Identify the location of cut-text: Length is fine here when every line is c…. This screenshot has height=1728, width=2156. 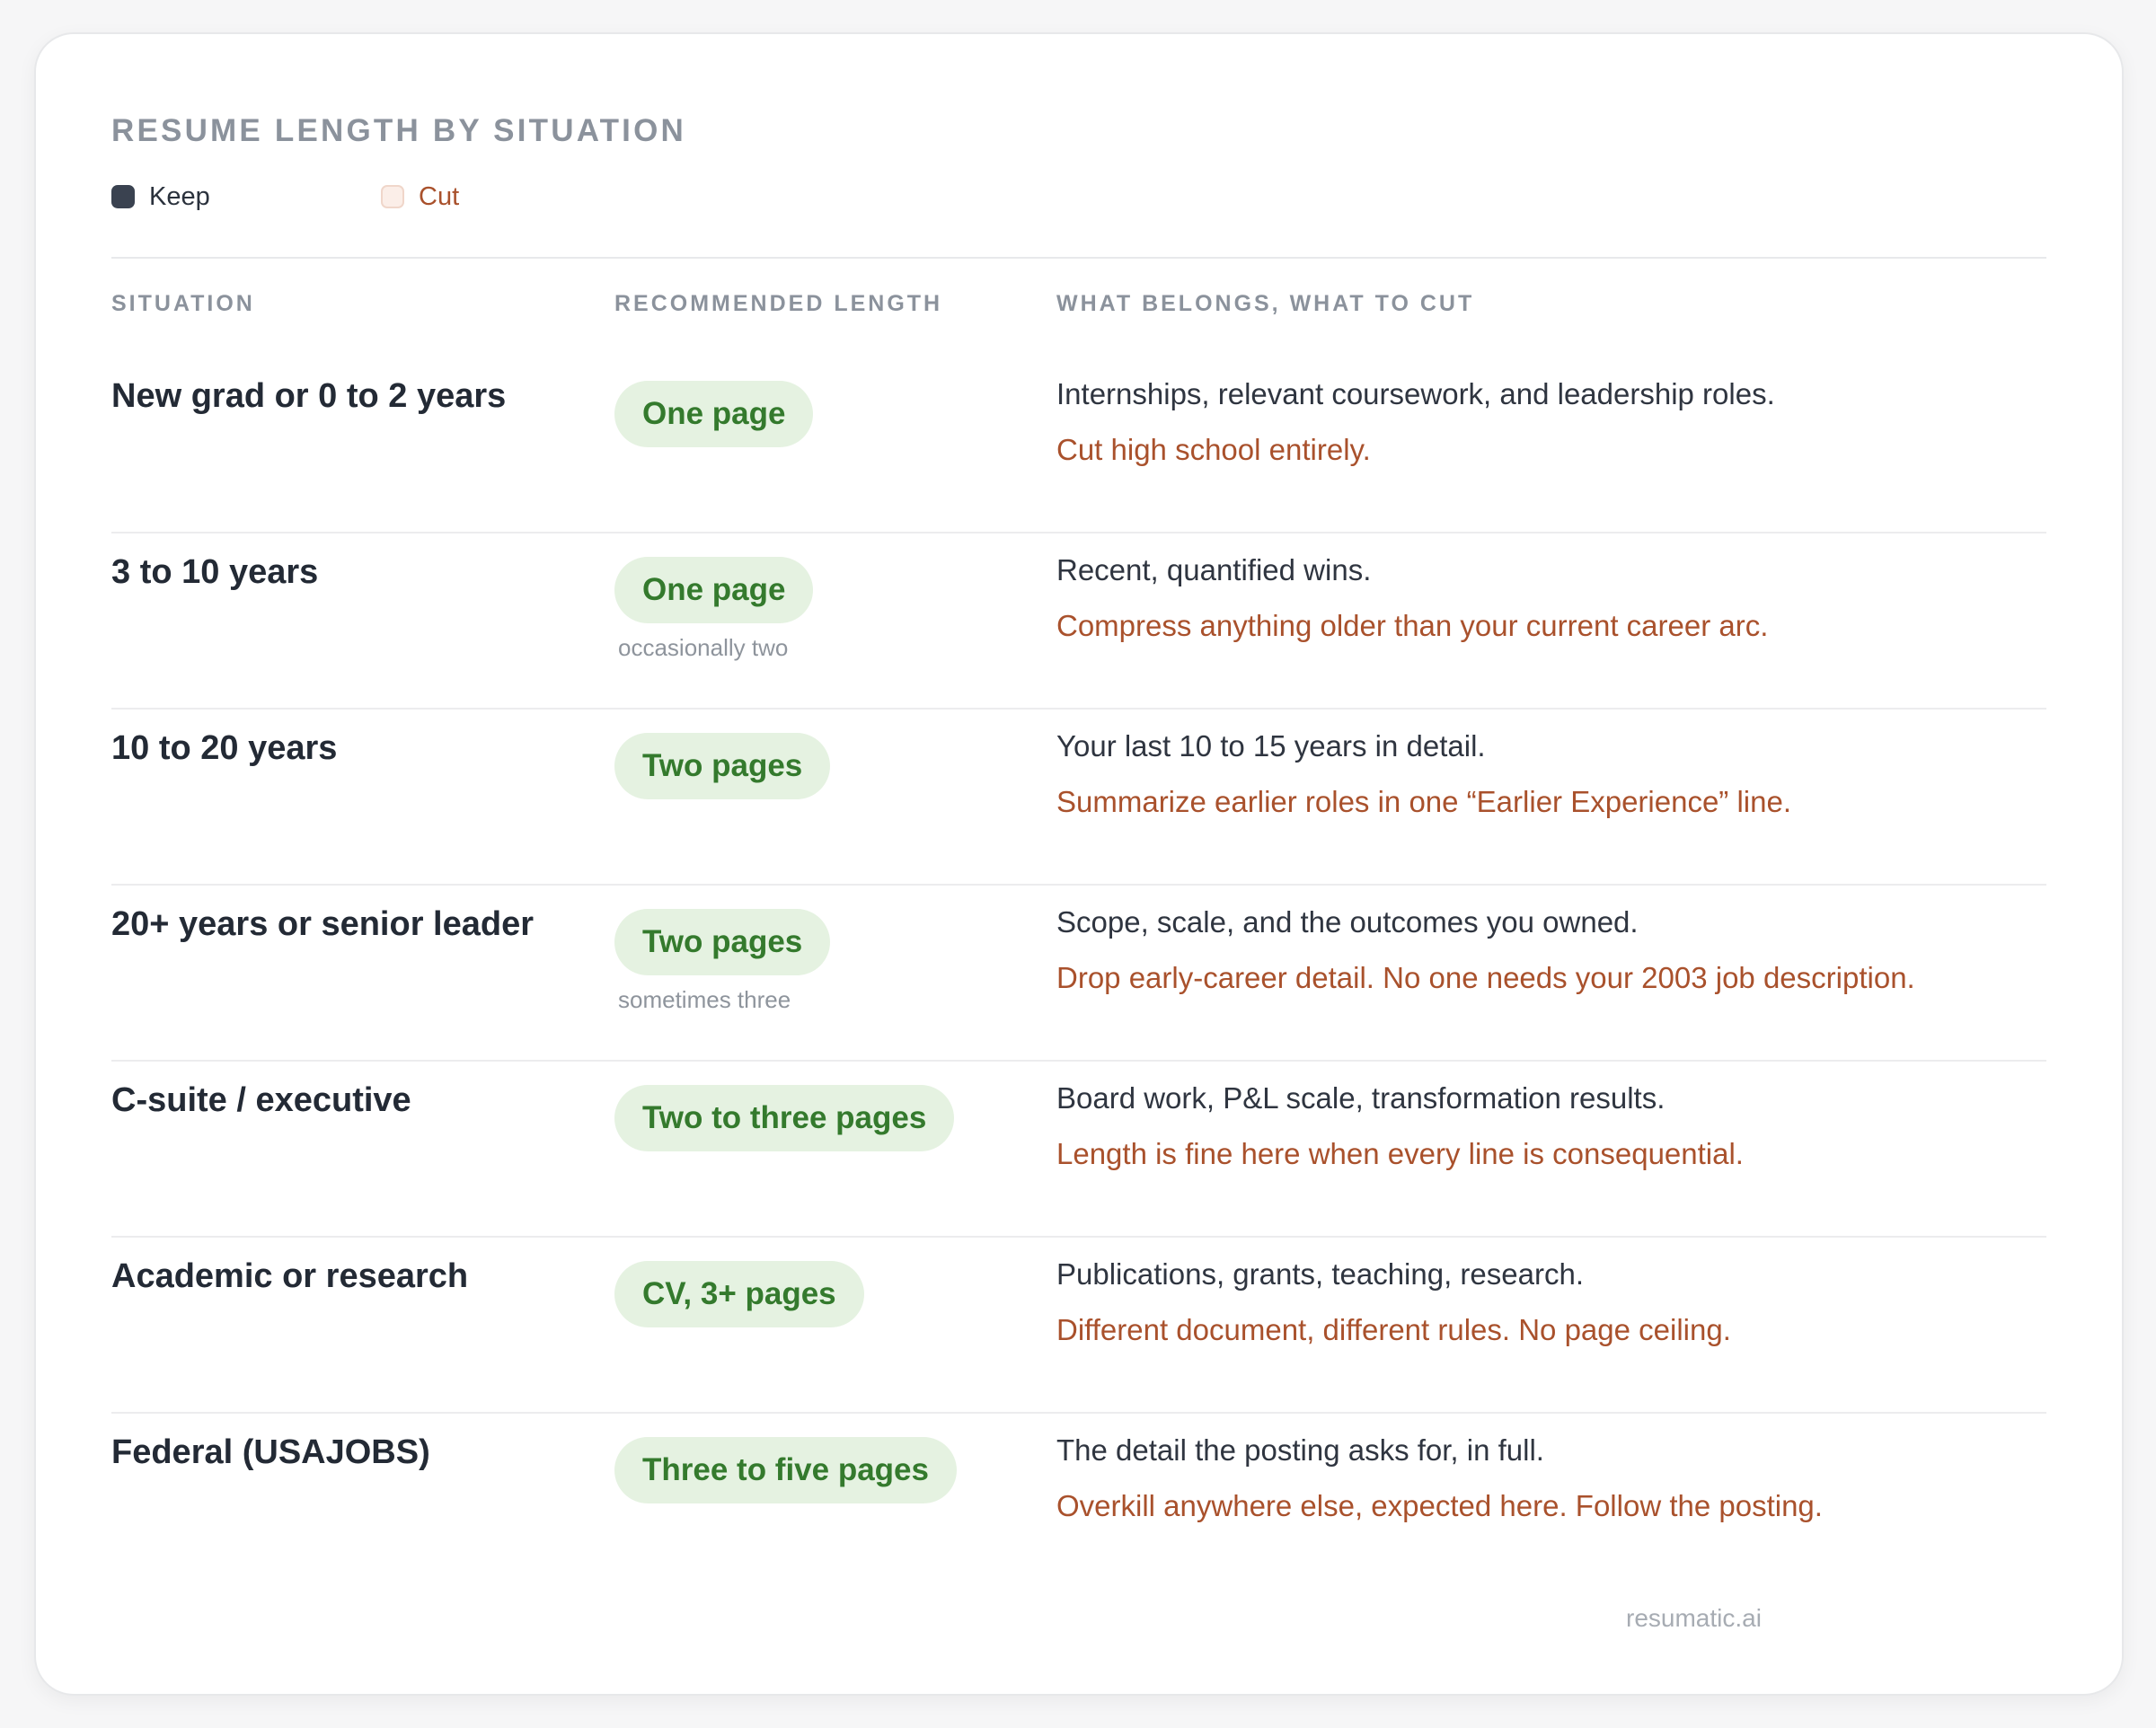
(1400, 1153).